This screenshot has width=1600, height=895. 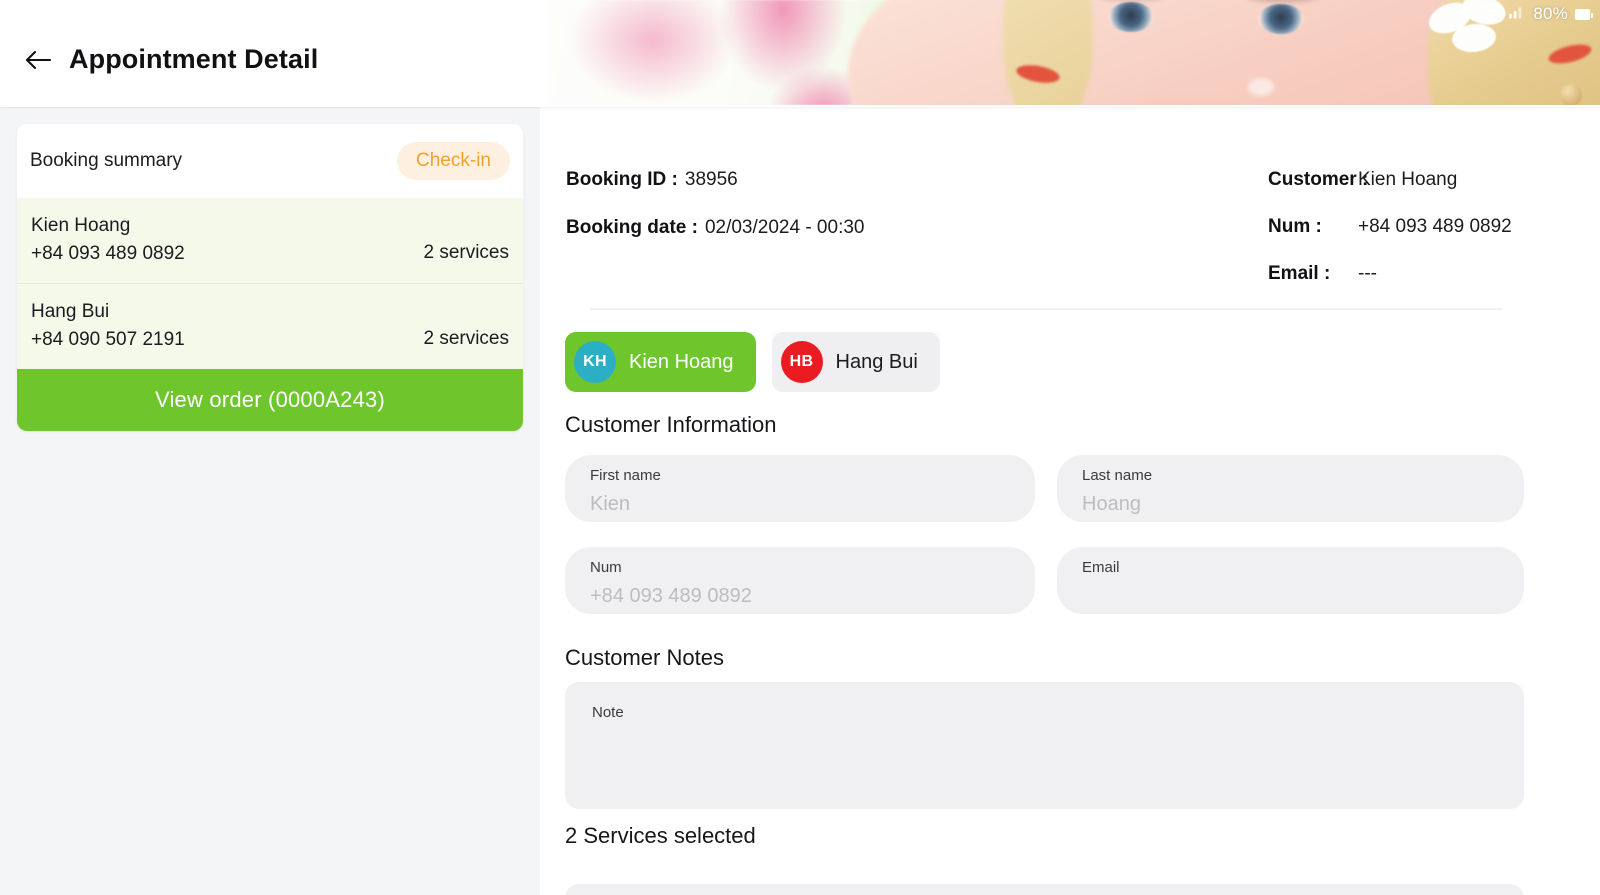 I want to click on tab-label: Hang Bui, so click(x=876, y=361).